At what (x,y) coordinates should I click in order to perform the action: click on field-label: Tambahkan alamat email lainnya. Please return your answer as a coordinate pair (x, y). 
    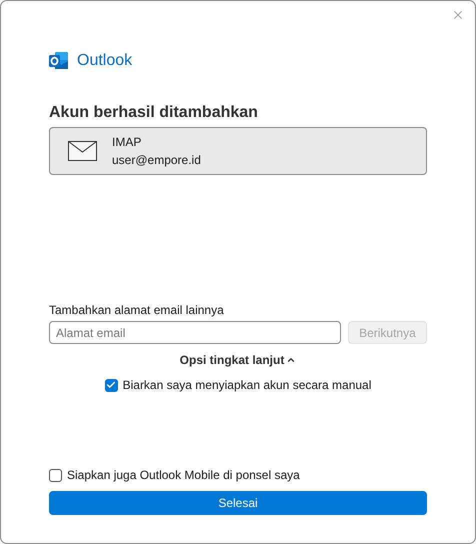
    Looking at the image, I should click on (137, 310).